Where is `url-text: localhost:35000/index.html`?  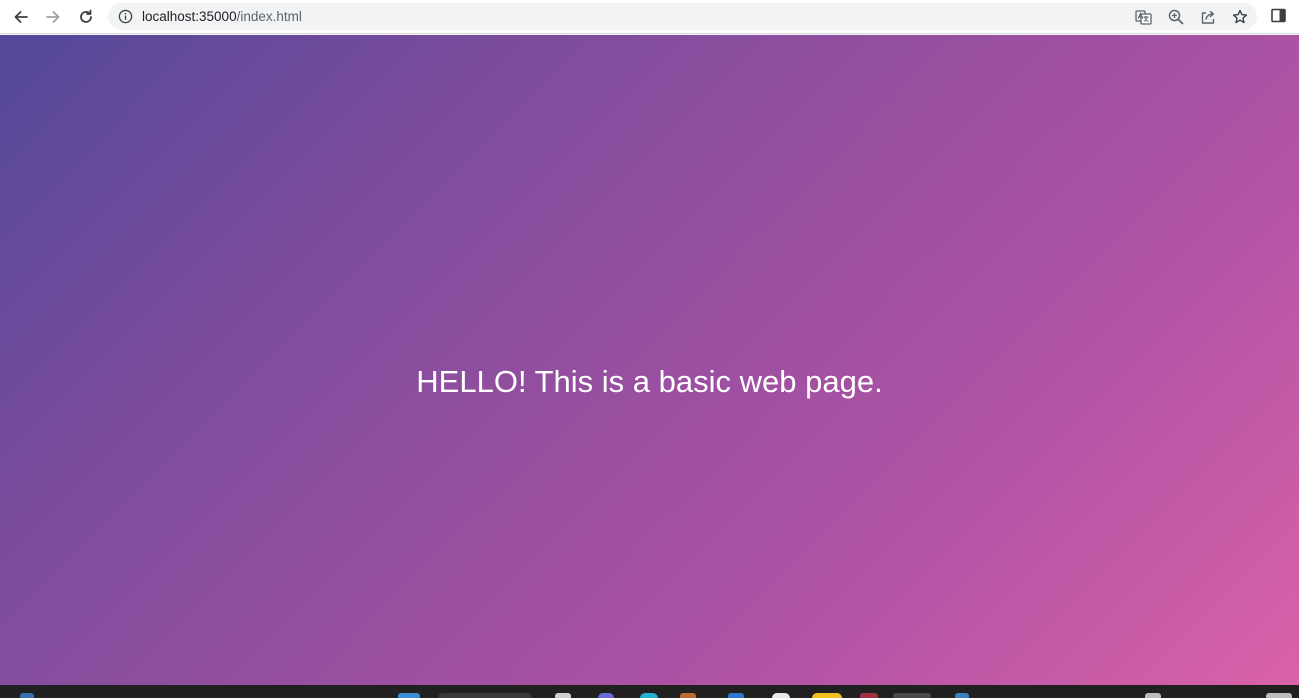 url-text: localhost:35000/index.html is located at coordinates (222, 16).